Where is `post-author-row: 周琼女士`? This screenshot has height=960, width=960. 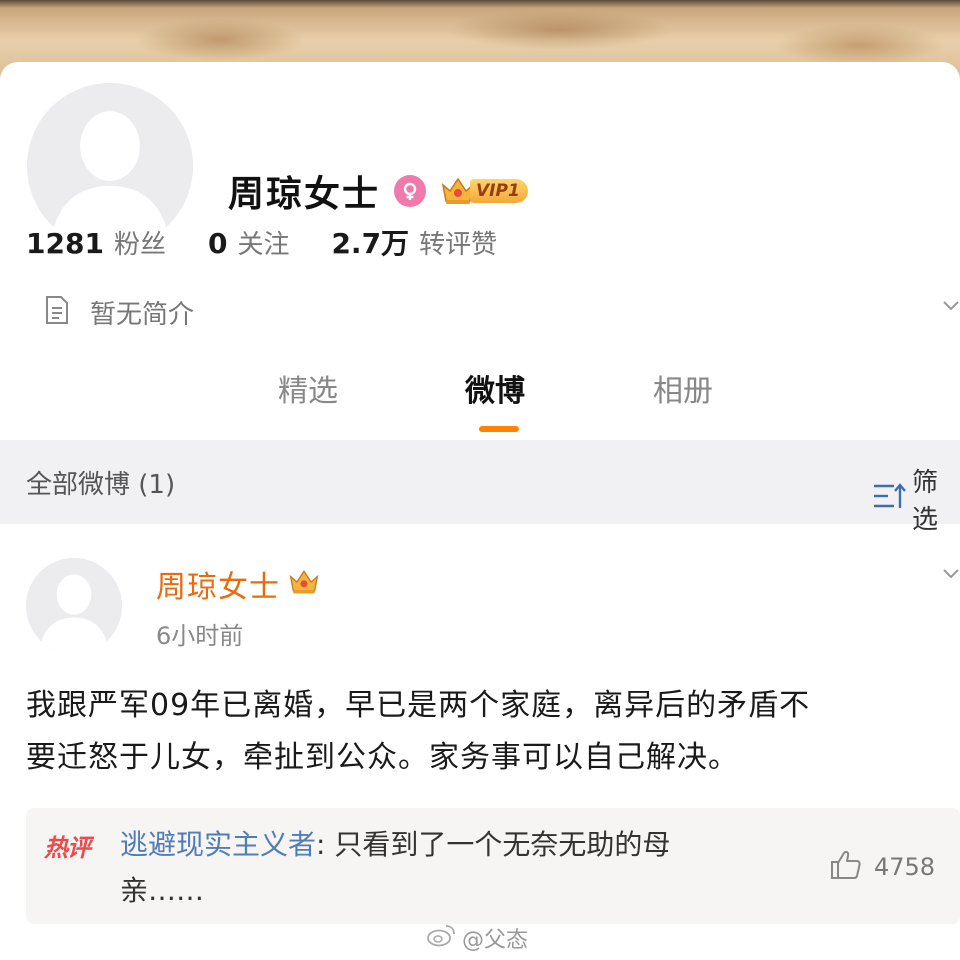 post-author-row: 周琼女士 is located at coordinates (238, 584).